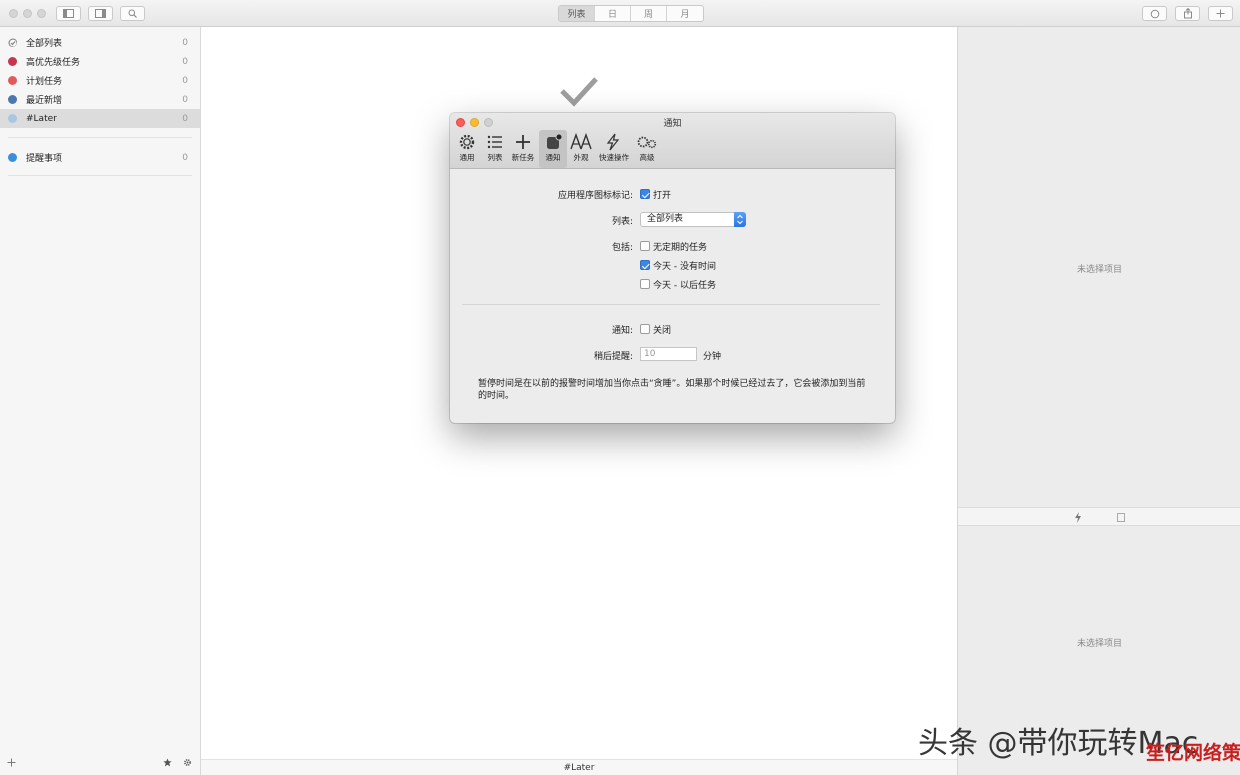 Image resolution: width=1240 pixels, height=775 pixels. I want to click on list-select-value: 全部列表, so click(665, 219).